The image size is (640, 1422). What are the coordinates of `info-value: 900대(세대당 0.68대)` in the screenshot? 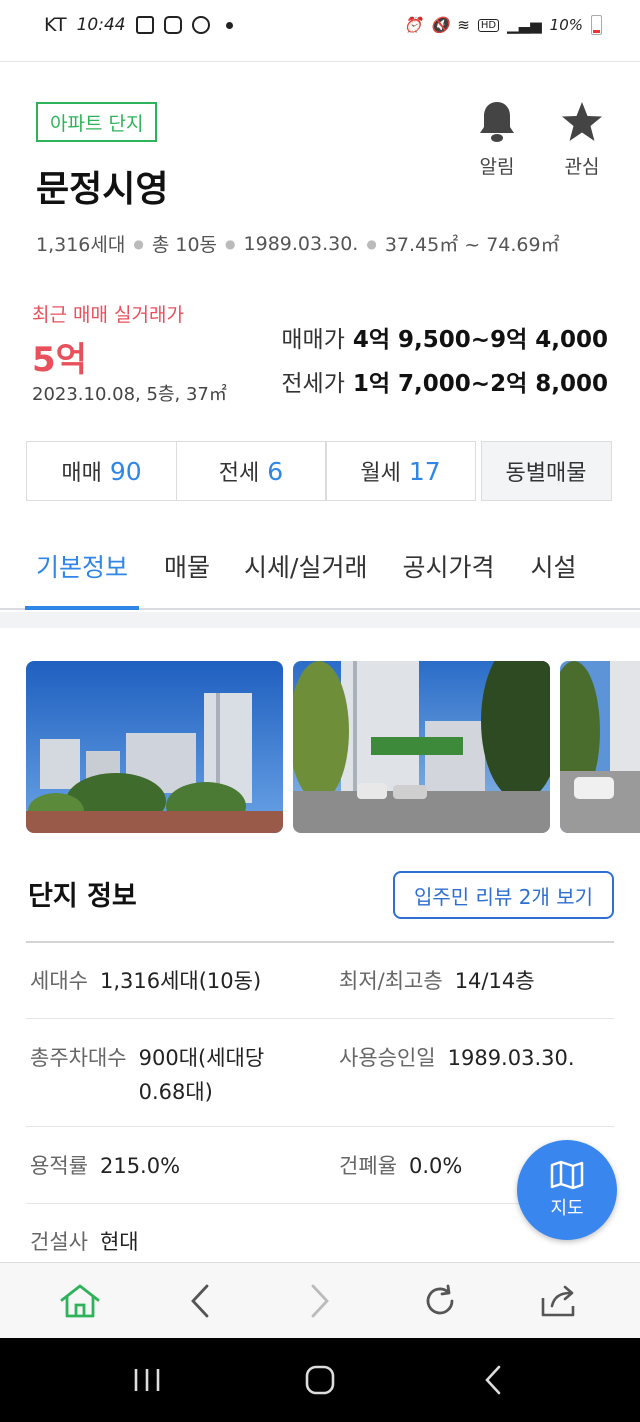 It's located at (202, 1075).